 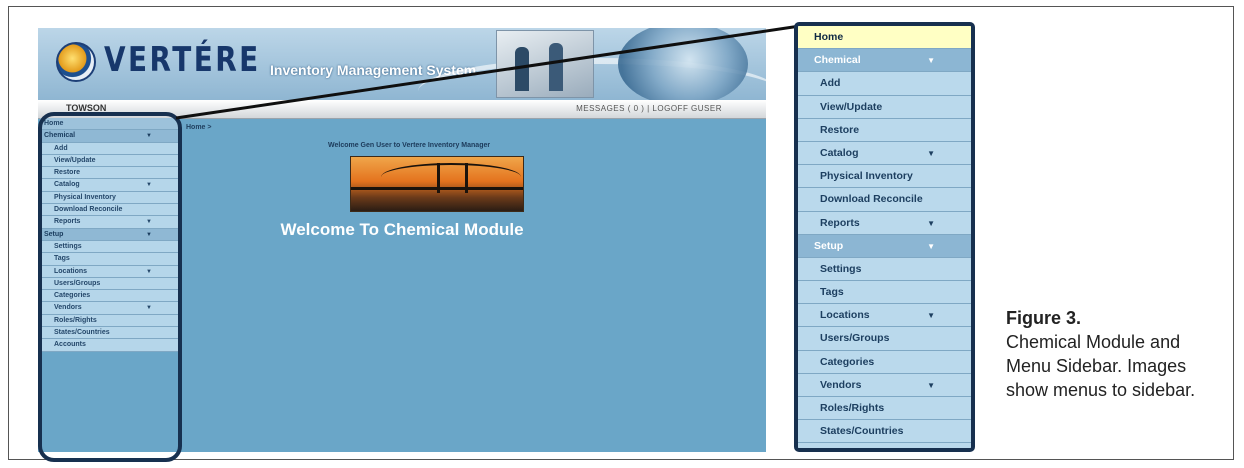 What do you see at coordinates (182, 60) in the screenshot?
I see `logo-text: VERTÉRE` at bounding box center [182, 60].